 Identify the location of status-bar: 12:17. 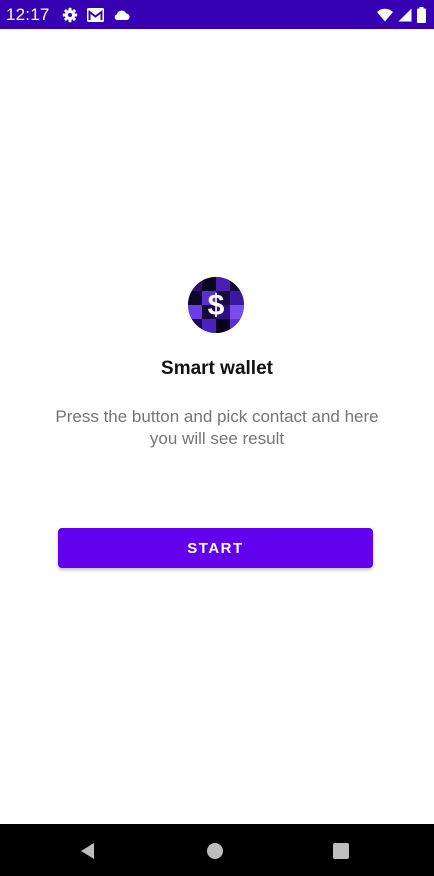
(217, 14).